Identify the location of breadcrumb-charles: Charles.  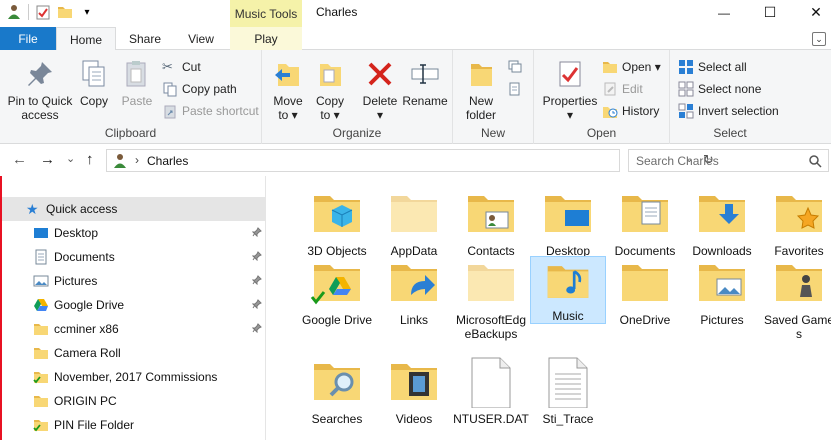
(167, 161).